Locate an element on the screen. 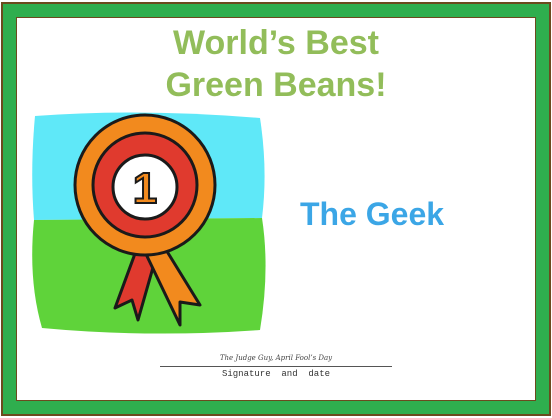  medal-number: 1 is located at coordinates (145, 188).